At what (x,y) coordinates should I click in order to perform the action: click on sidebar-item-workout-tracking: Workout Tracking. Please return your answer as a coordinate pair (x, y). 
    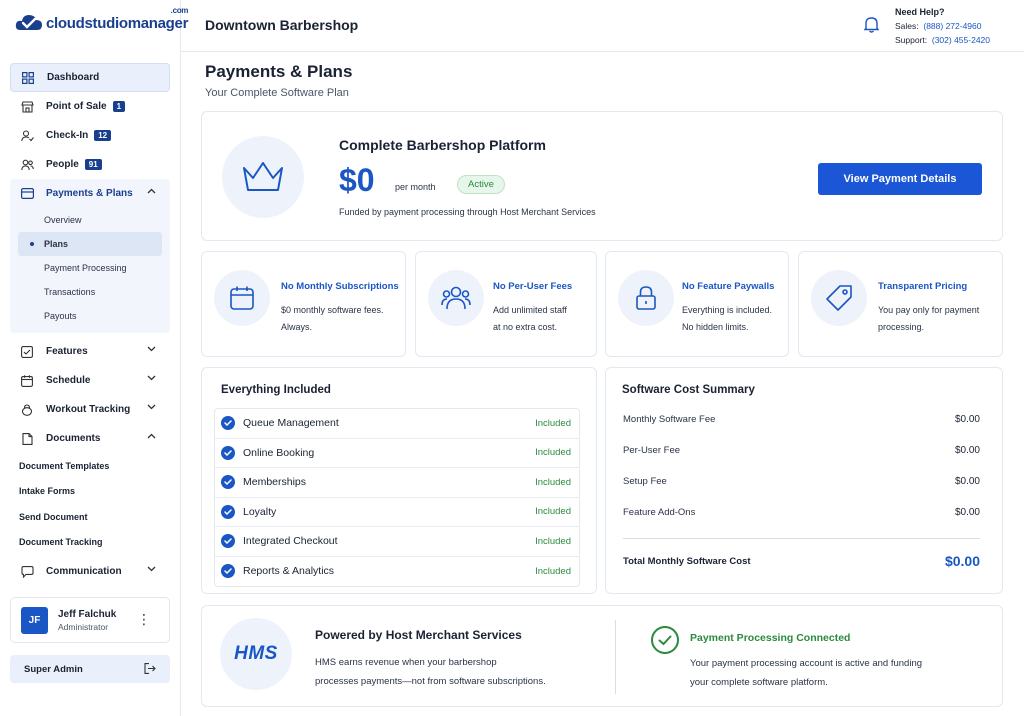
    Looking at the image, I should click on (90, 409).